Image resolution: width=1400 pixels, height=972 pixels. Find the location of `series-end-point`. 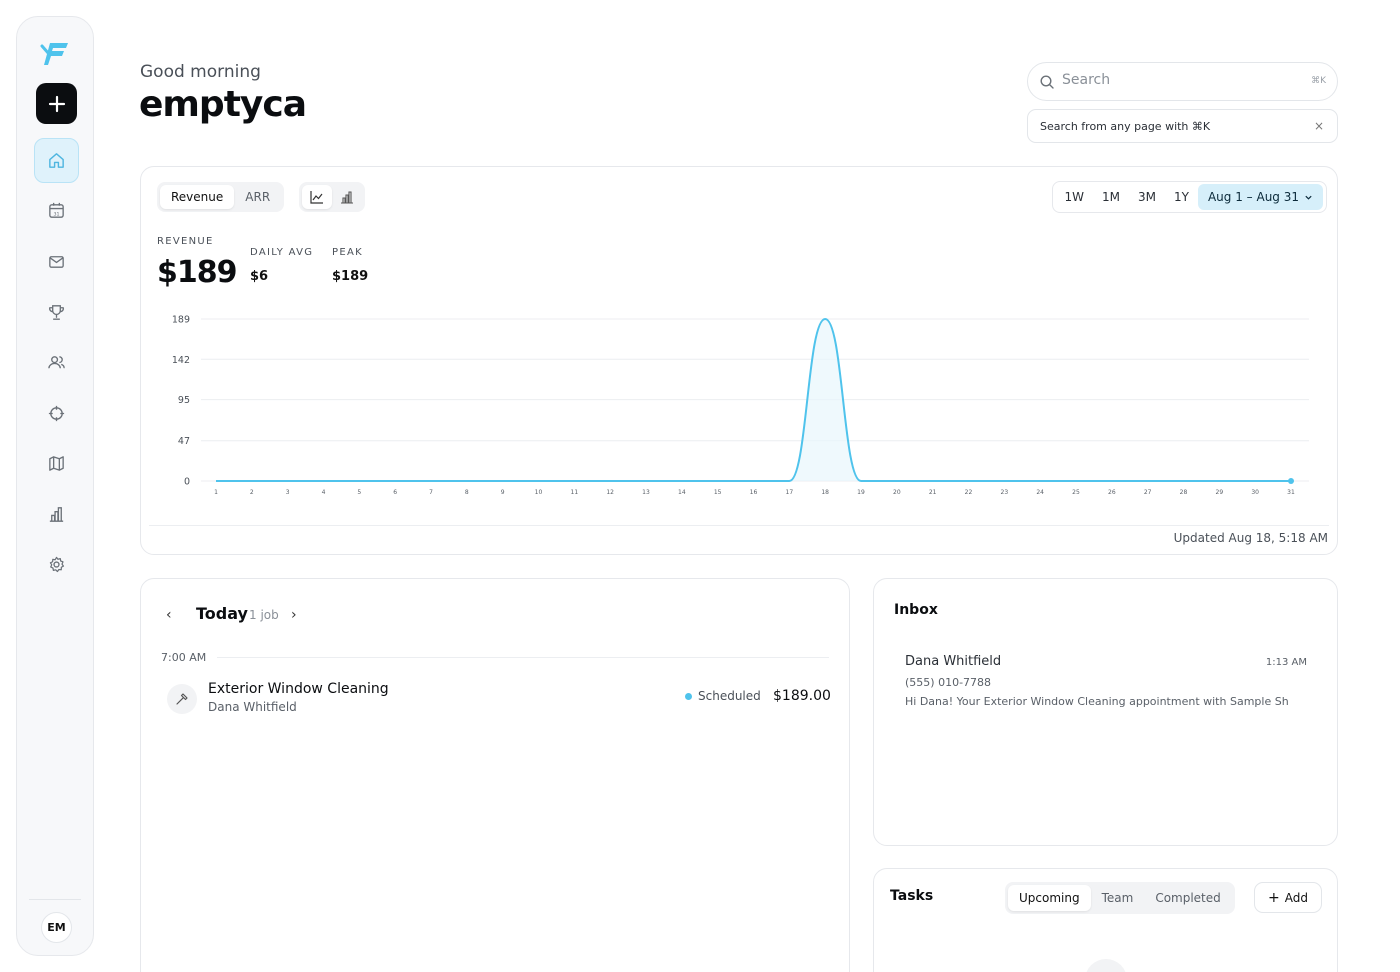

series-end-point is located at coordinates (1291, 481).